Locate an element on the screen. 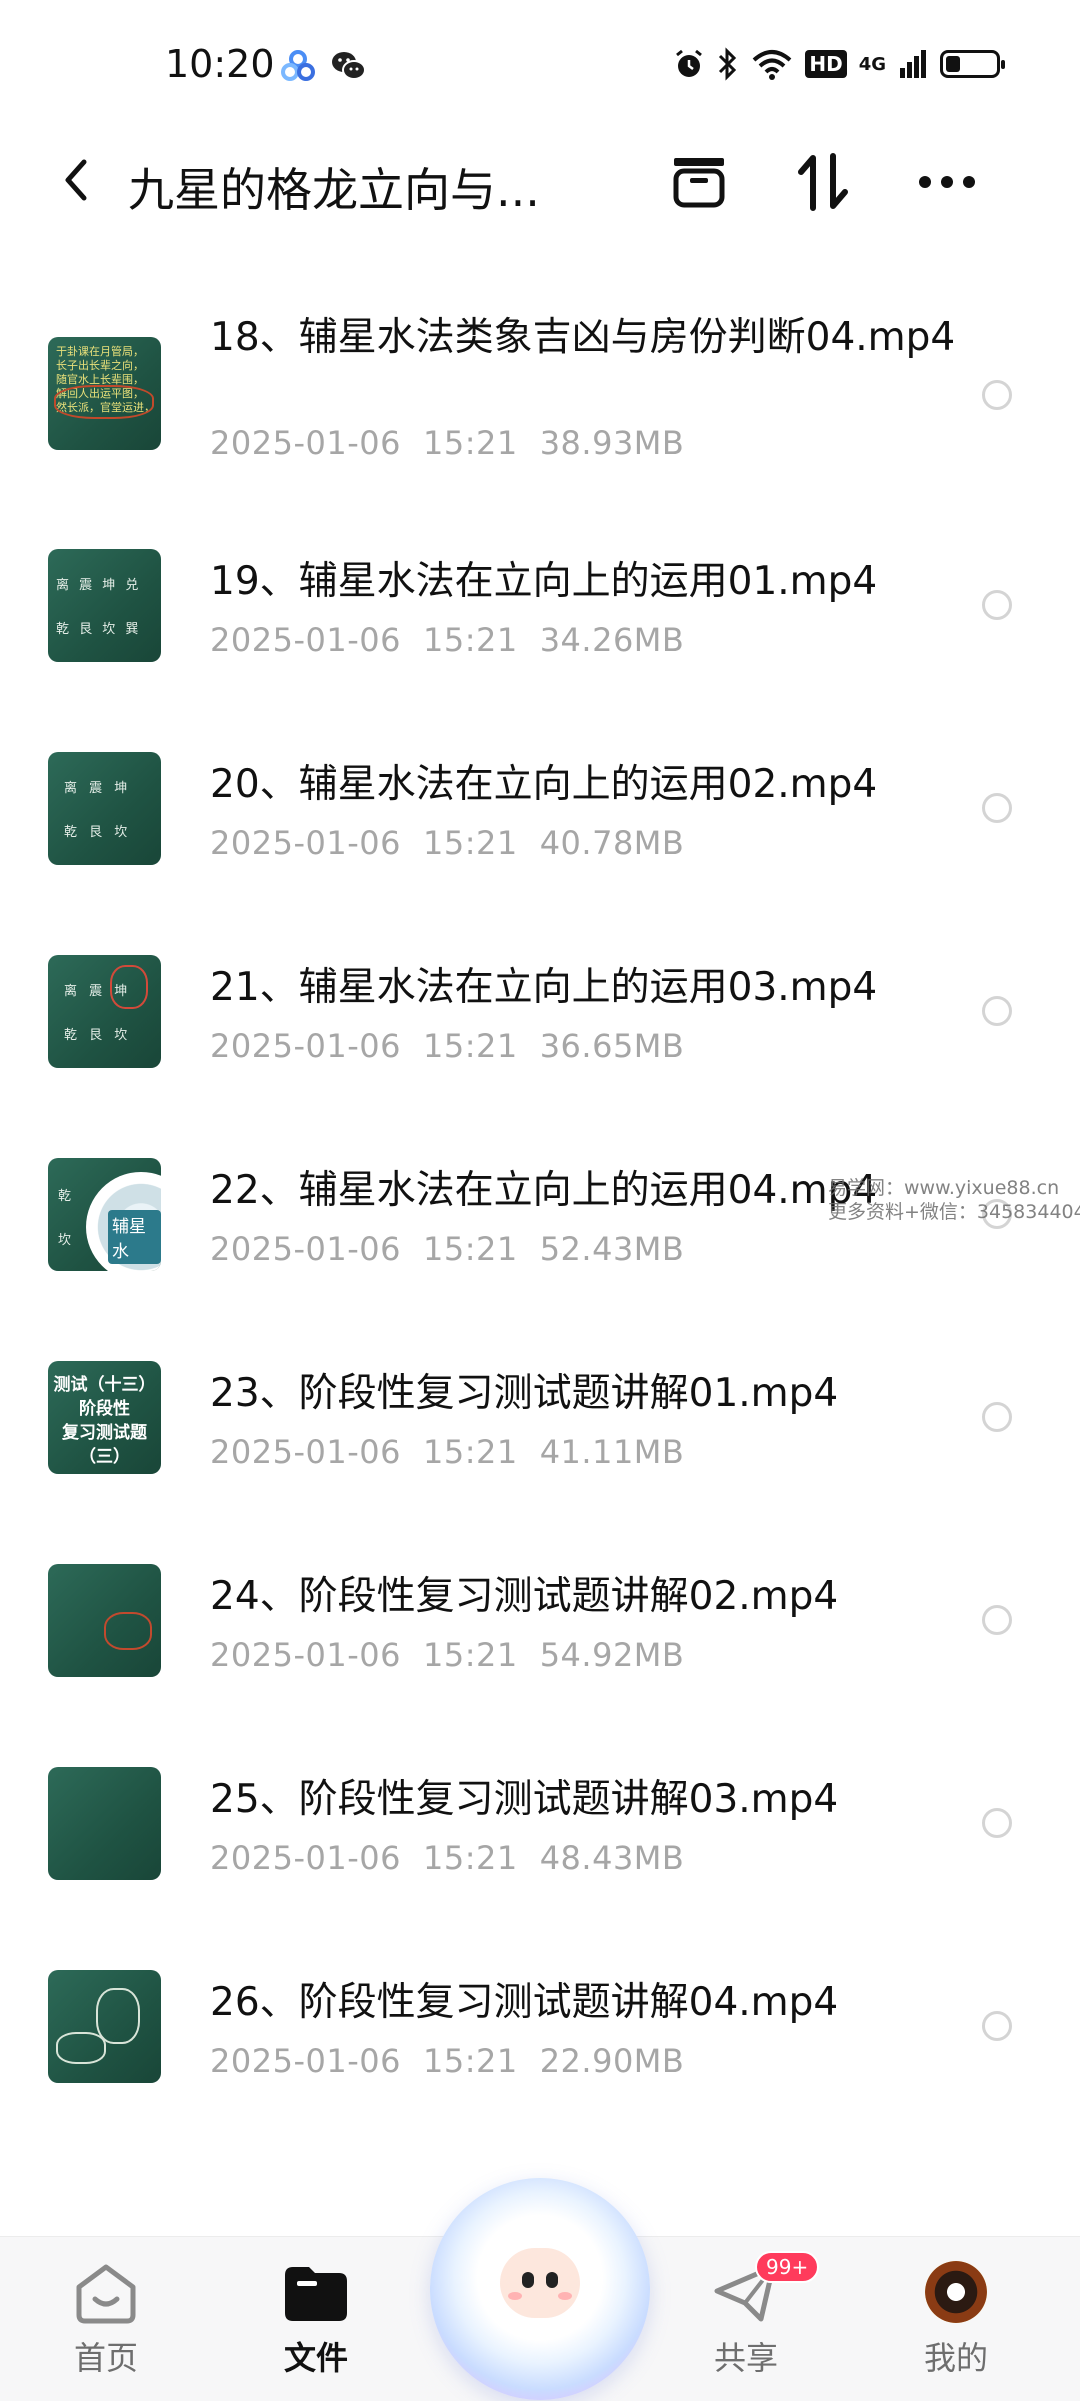 The height and width of the screenshot is (2401, 1080). file-name: 25、阶段性复习测试题讲解03.mp4 is located at coordinates (524, 1799).